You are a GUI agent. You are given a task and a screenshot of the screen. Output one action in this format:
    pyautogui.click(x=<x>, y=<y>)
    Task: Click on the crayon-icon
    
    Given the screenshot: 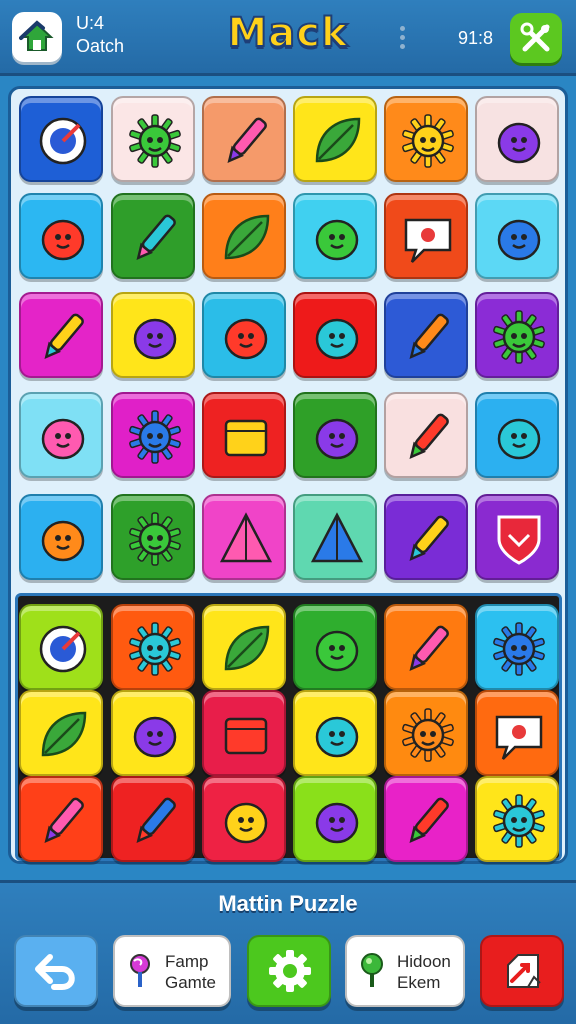 What is the action you would take?
    pyautogui.click(x=156, y=237)
    